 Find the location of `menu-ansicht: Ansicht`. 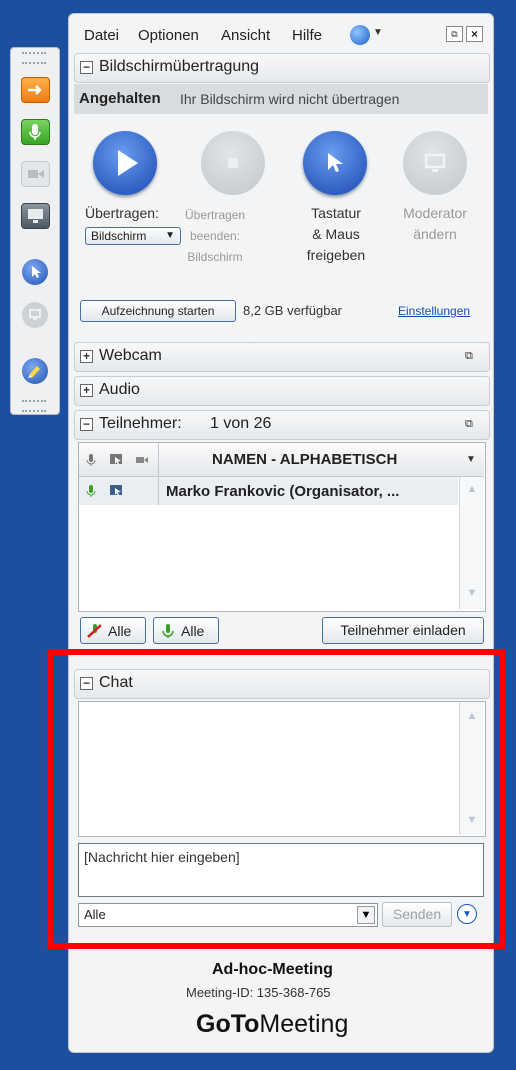

menu-ansicht: Ansicht is located at coordinates (245, 35).